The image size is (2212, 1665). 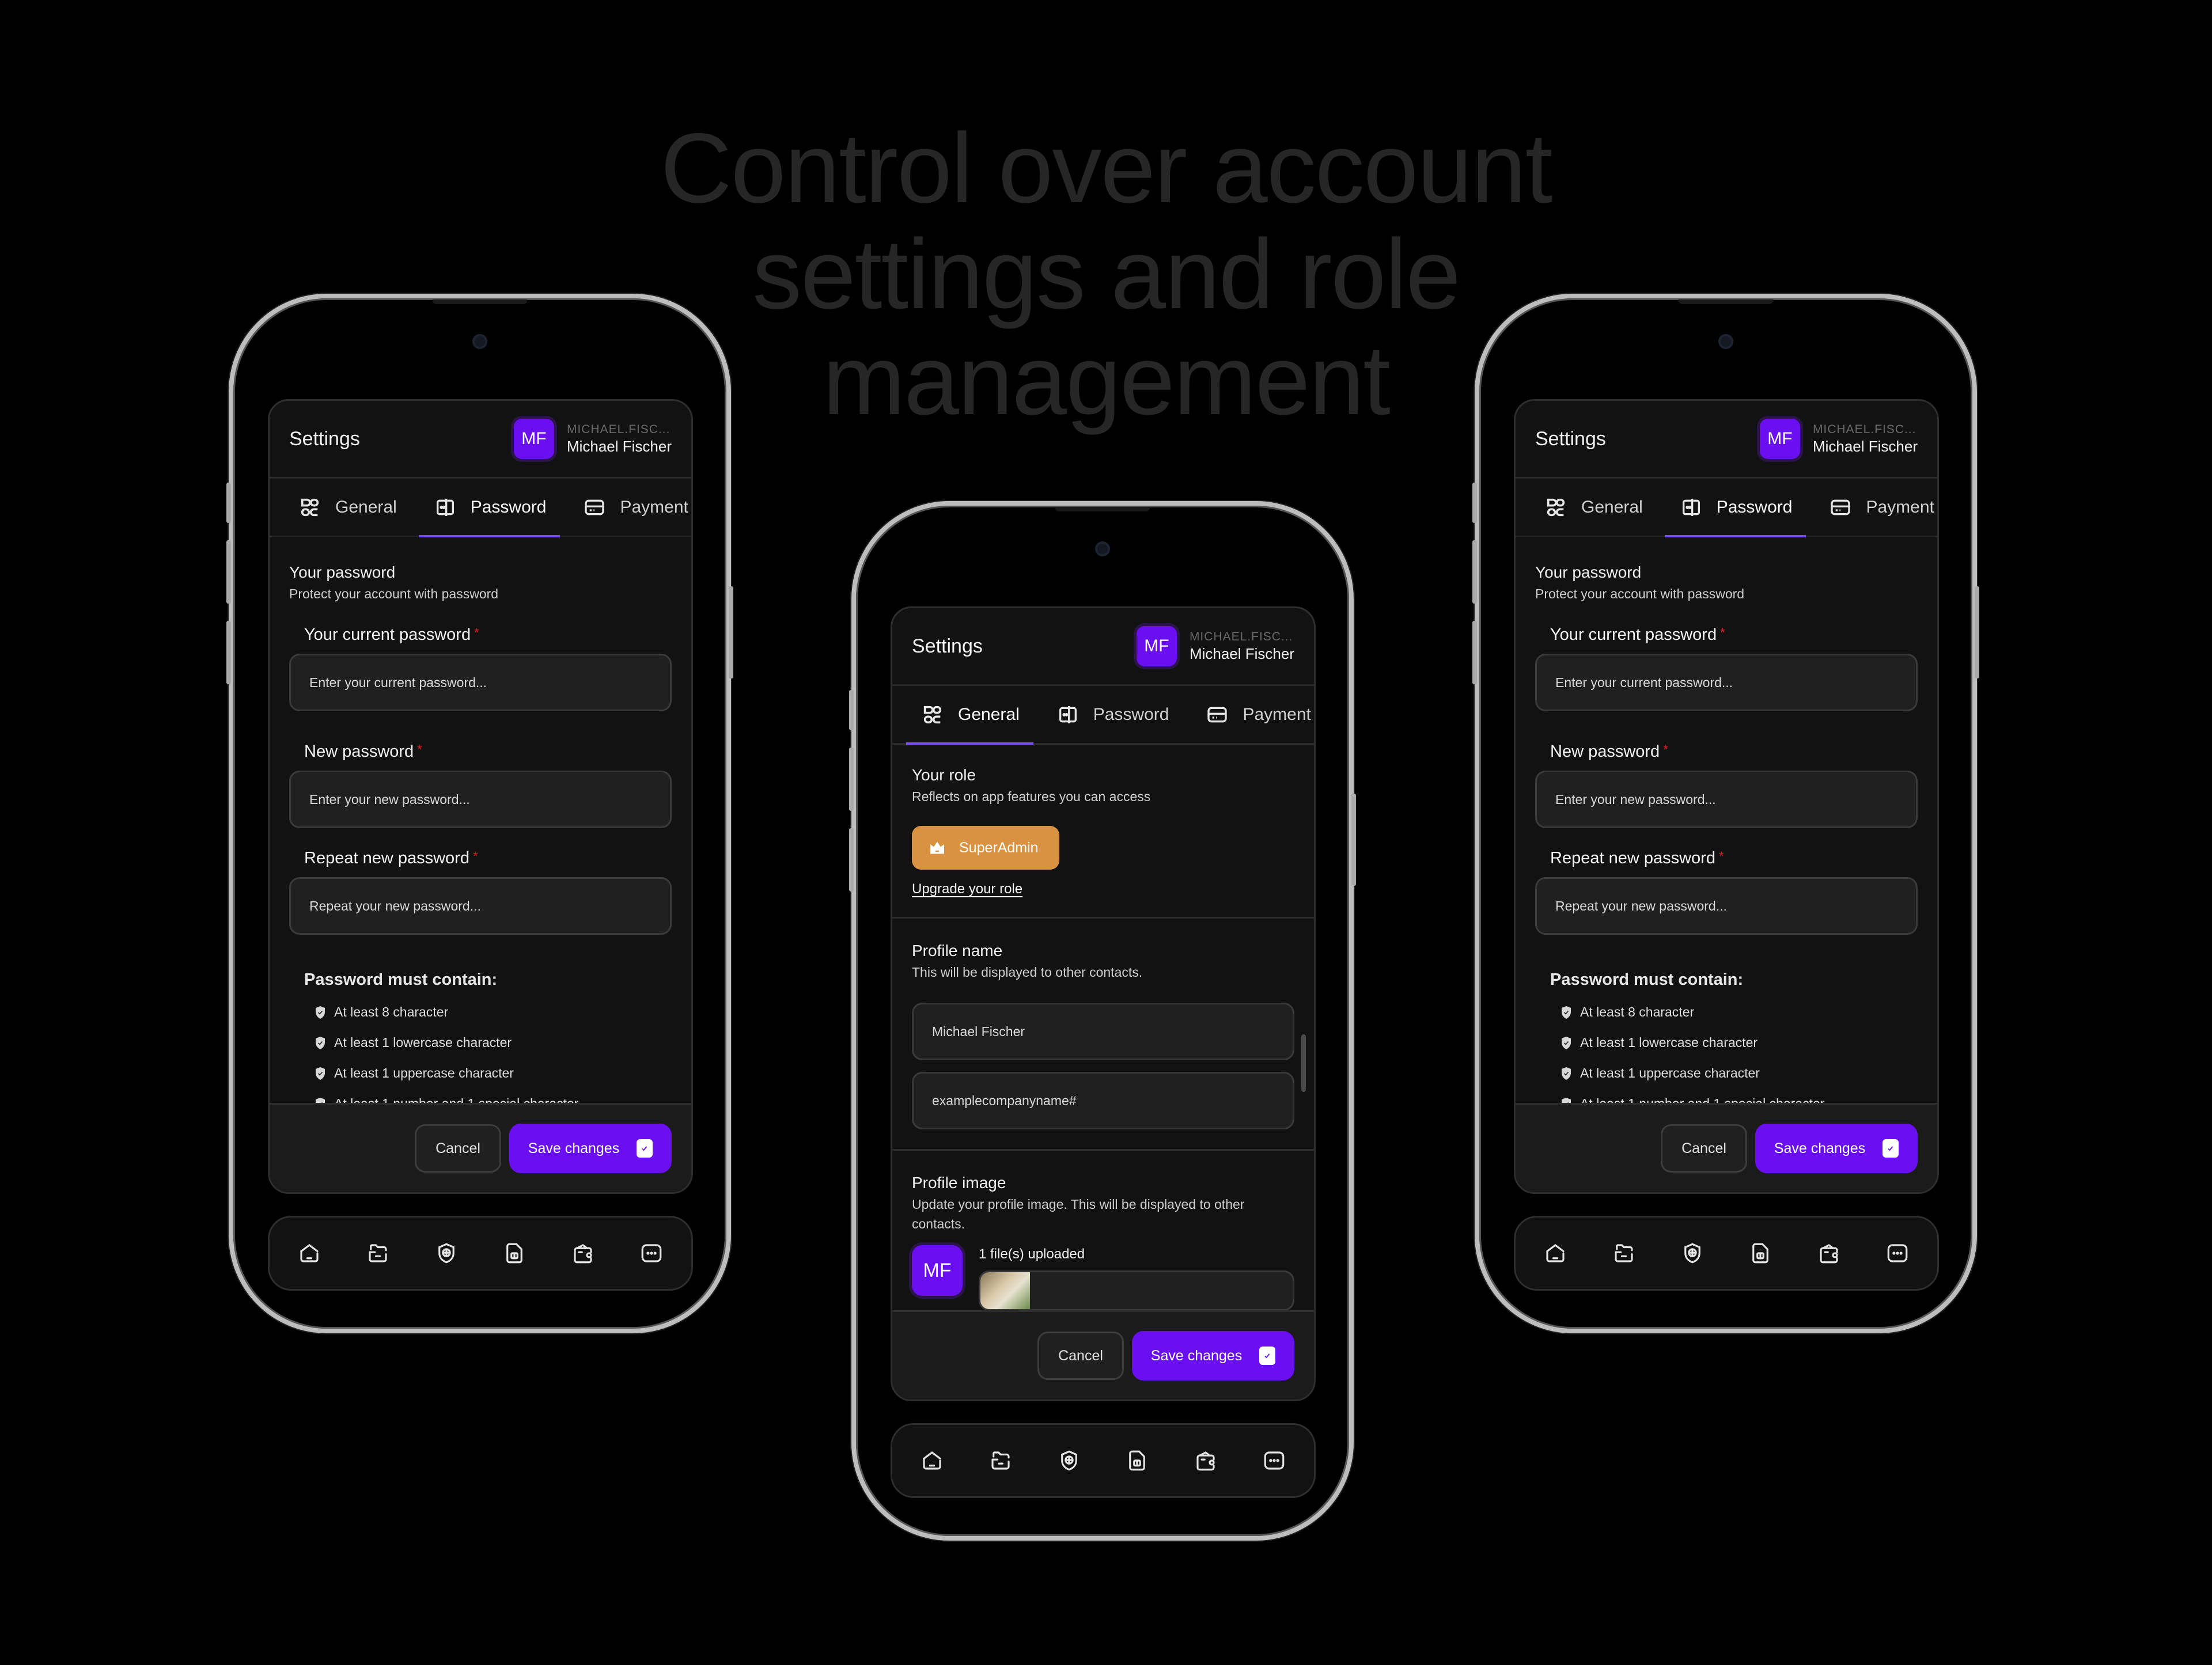 I want to click on rules-title: Password must contain:, so click(x=401, y=979).